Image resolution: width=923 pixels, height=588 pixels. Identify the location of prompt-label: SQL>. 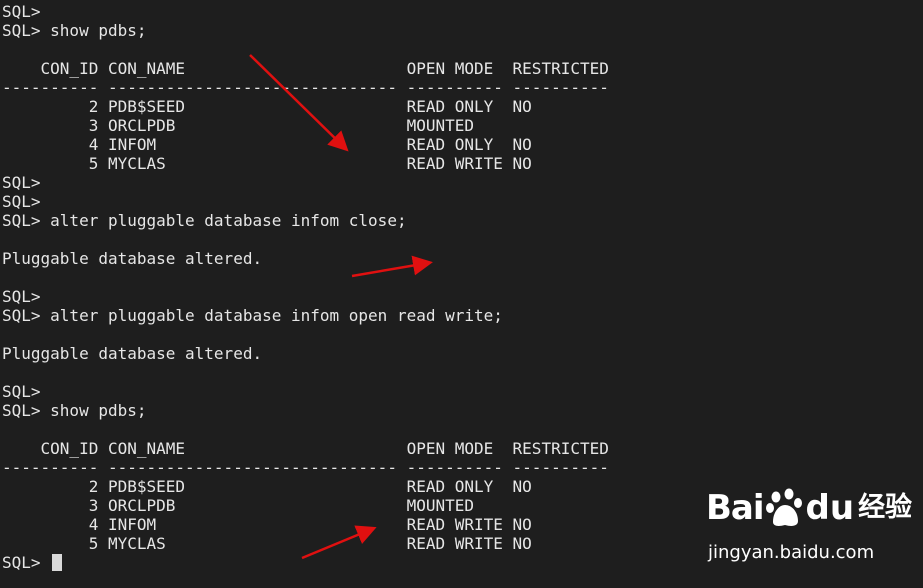
(26, 562).